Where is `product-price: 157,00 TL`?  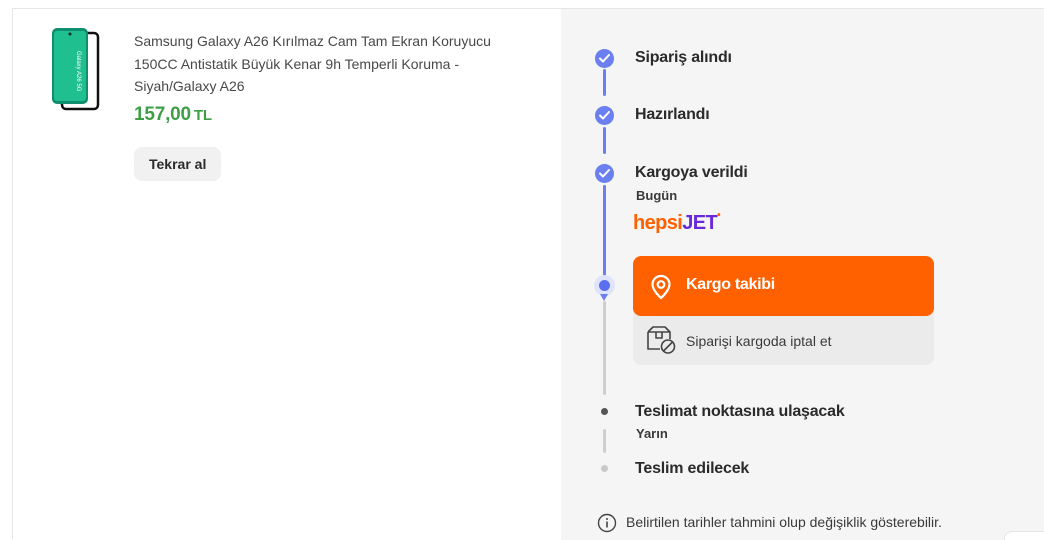
product-price: 157,00 TL is located at coordinates (173, 115).